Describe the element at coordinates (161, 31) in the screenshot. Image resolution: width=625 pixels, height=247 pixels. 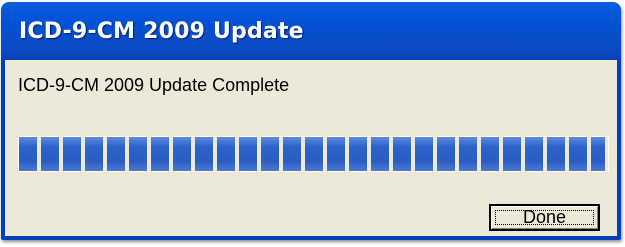
I see `window-title: ICD-9-CM 2009 Update` at that location.